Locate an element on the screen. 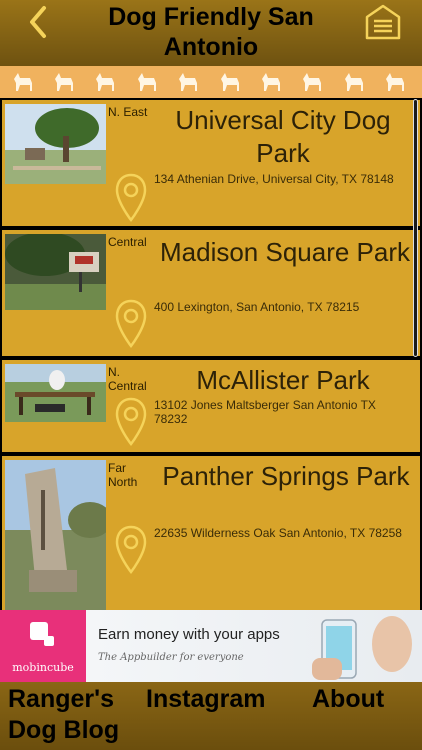 This screenshot has height=750, width=422. ad-headline: Earn money with your apps is located at coordinates (189, 634).